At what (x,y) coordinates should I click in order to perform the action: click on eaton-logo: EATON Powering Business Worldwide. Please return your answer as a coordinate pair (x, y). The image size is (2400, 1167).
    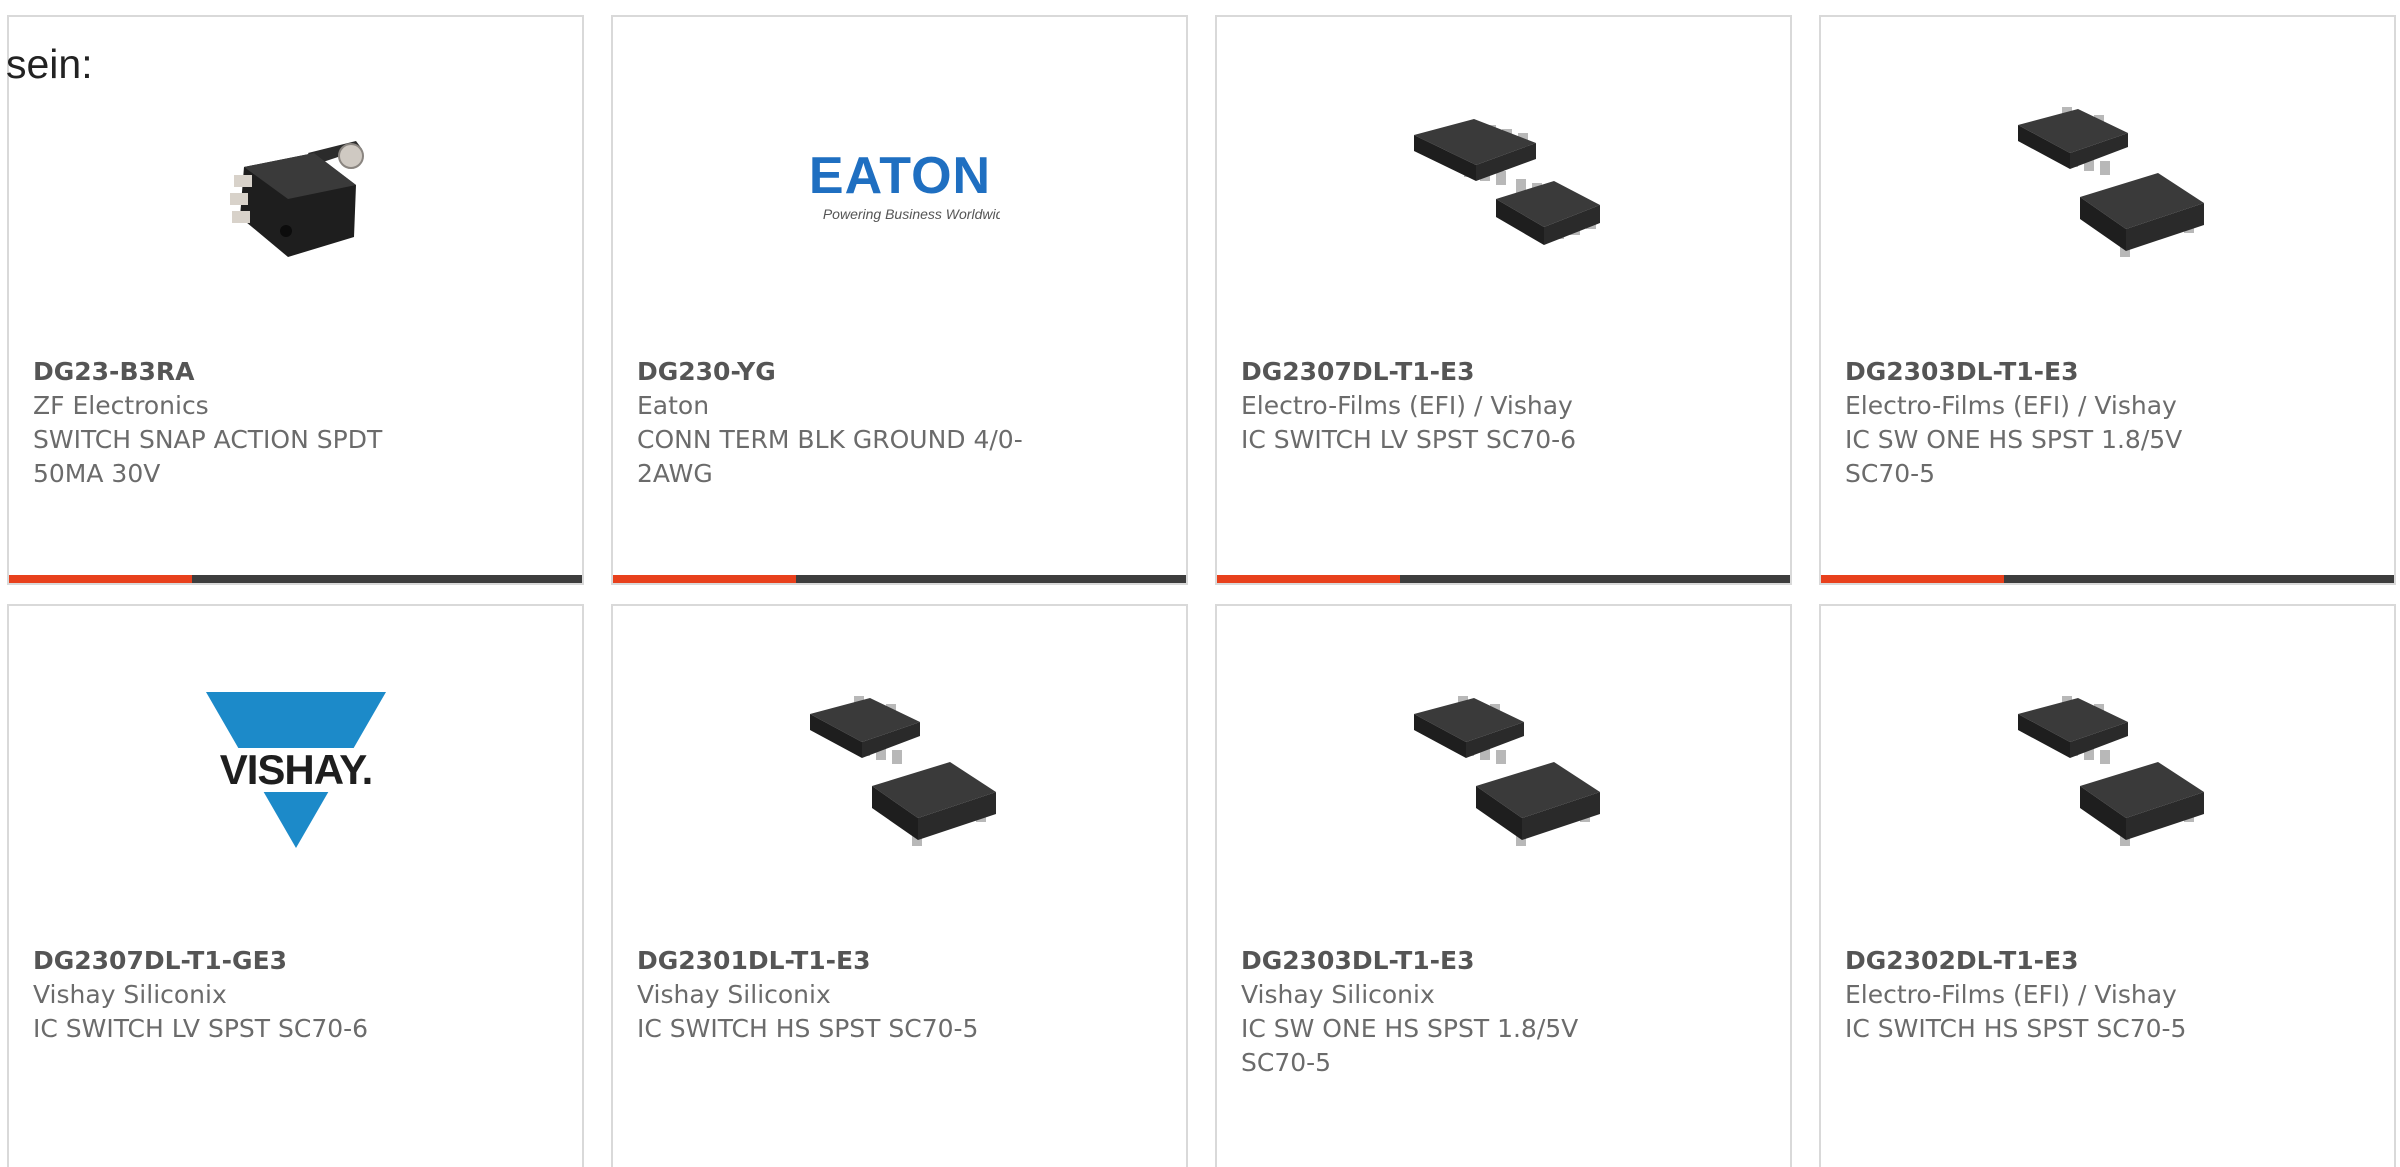
    Looking at the image, I should click on (899, 181).